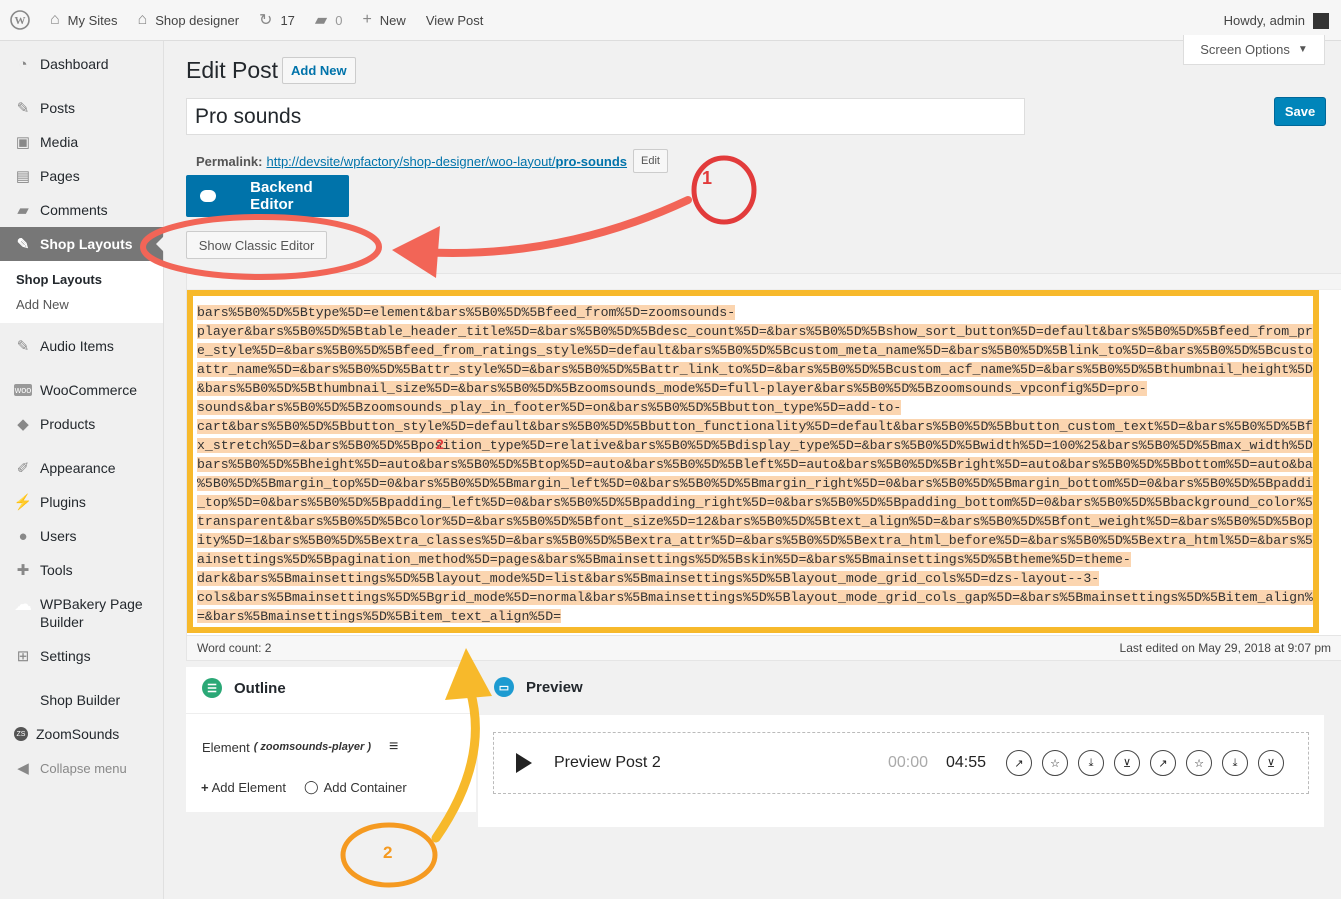 This screenshot has height=899, width=1341. Describe the element at coordinates (355, 787) in the screenshot. I see `add-container-button: ◯ Add Container` at that location.